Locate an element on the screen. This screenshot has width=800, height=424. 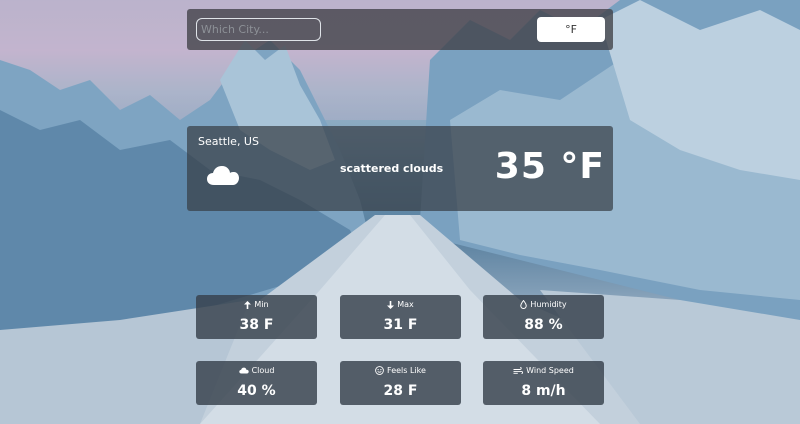
arrow-down-icon is located at coordinates (391, 304).